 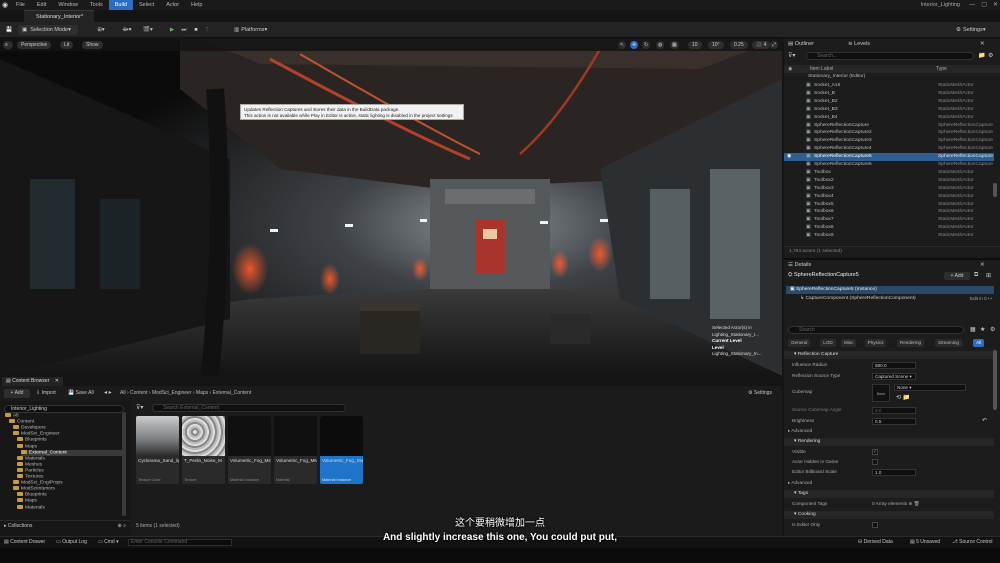 What do you see at coordinates (828, 343) in the screenshot?
I see `filter-tab-lod: LOD` at bounding box center [828, 343].